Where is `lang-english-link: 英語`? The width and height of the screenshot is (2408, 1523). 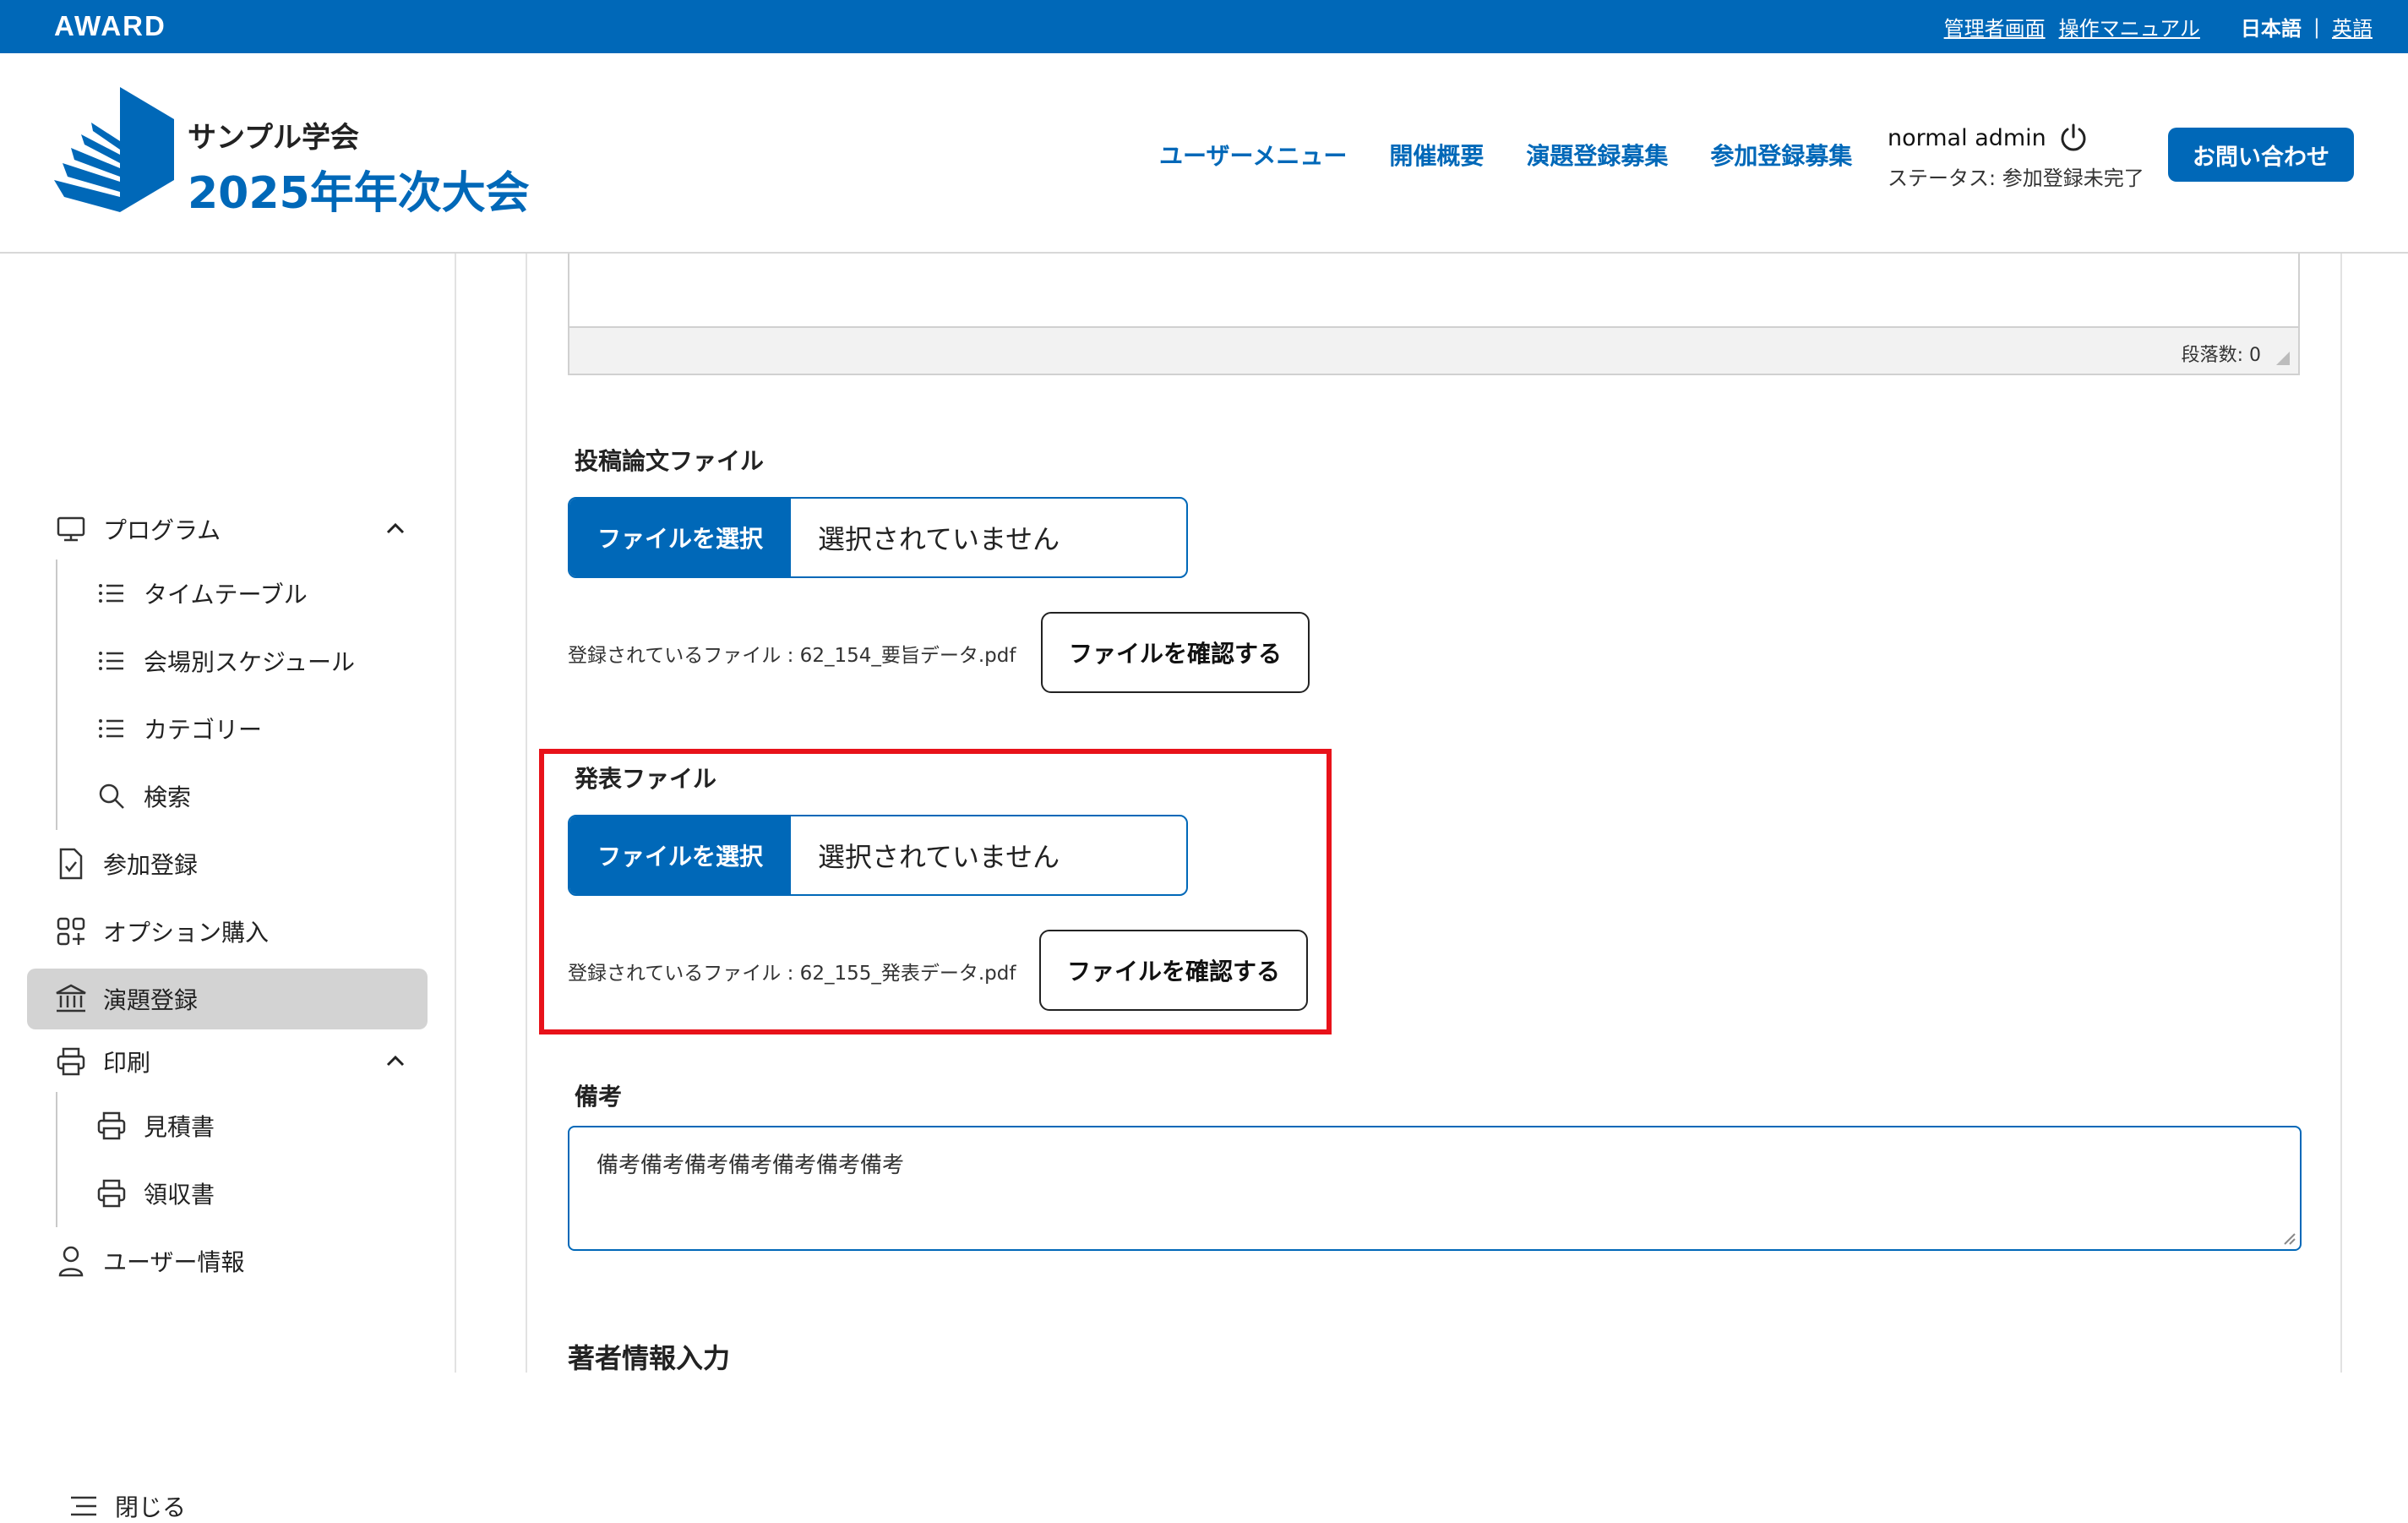
lang-english-link: 英語 is located at coordinates (2352, 26).